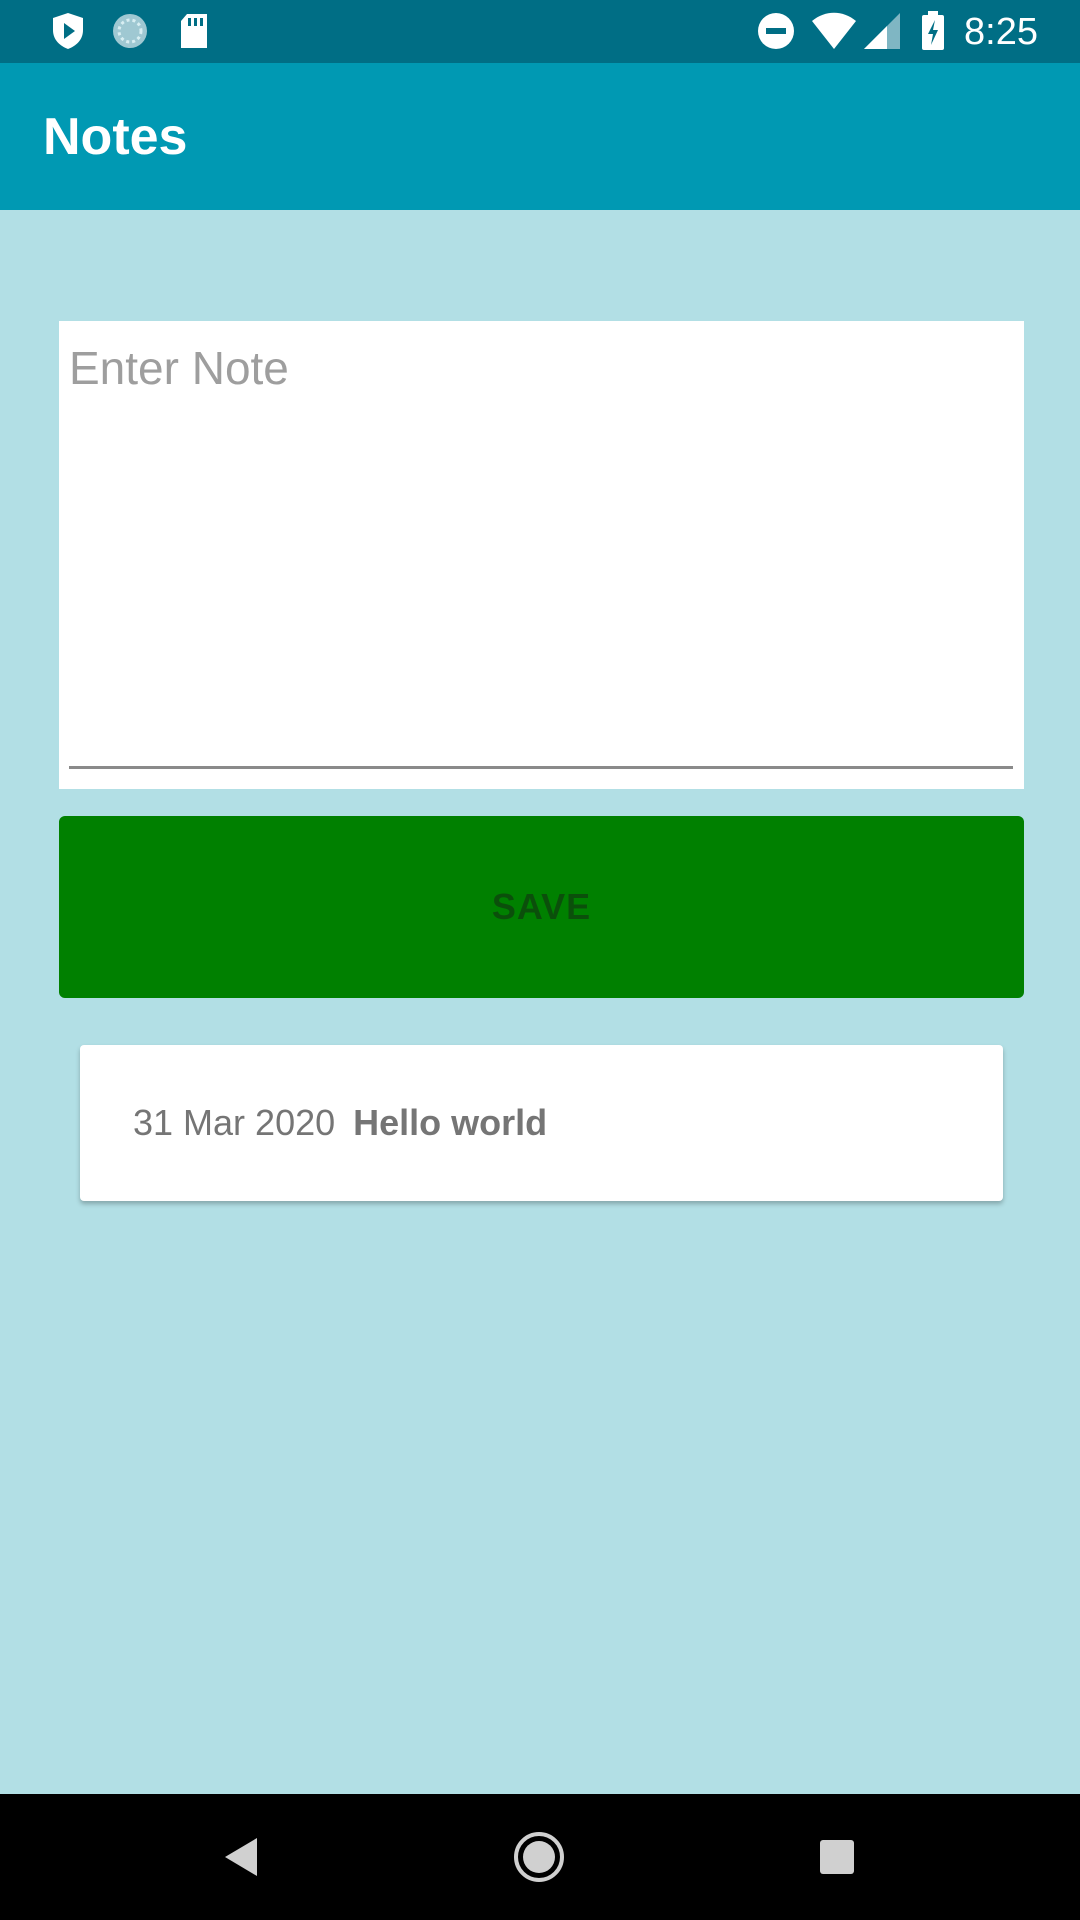 This screenshot has width=1080, height=1920. I want to click on note-input-underline, so click(541, 767).